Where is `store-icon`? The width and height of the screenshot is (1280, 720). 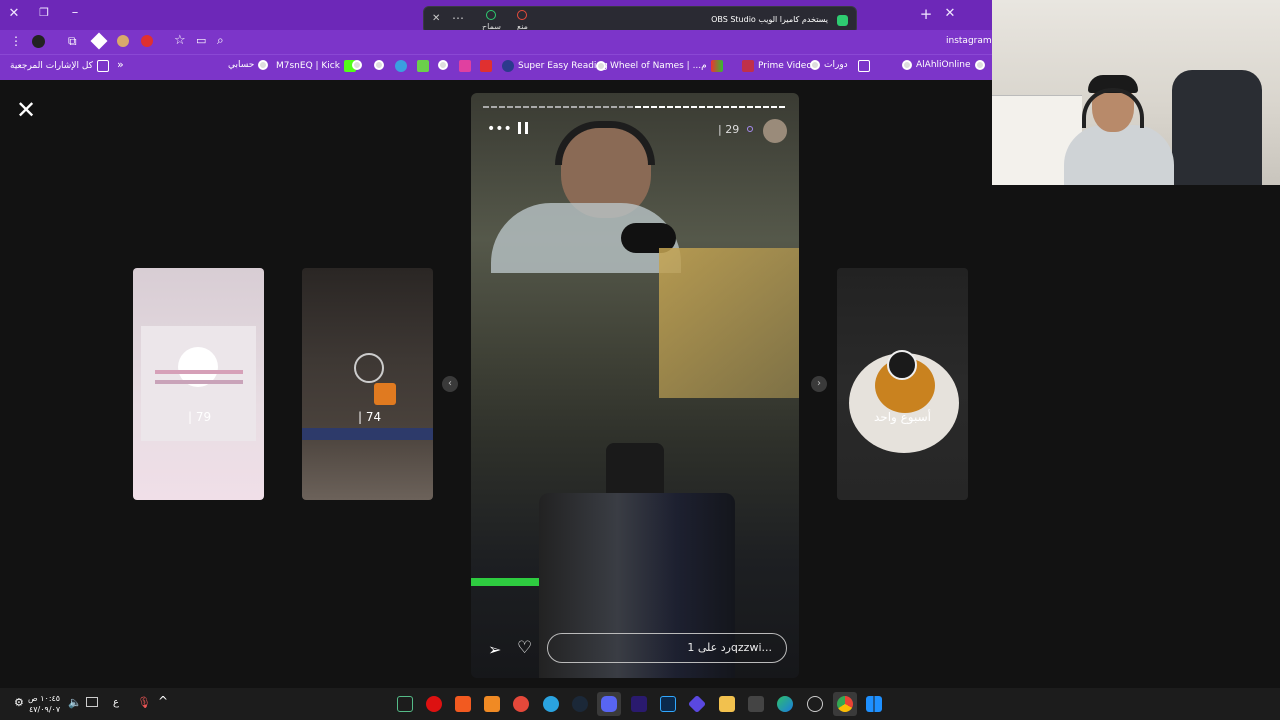 store-icon is located at coordinates (756, 704).